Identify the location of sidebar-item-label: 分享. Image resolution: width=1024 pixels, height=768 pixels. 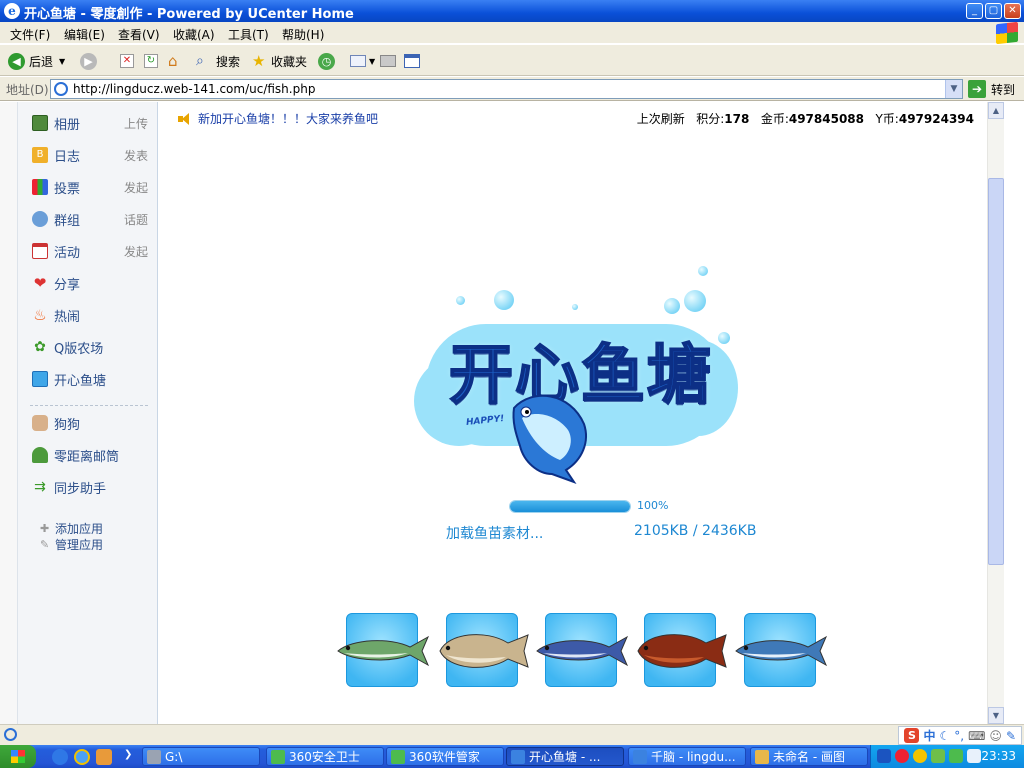
(67, 283).